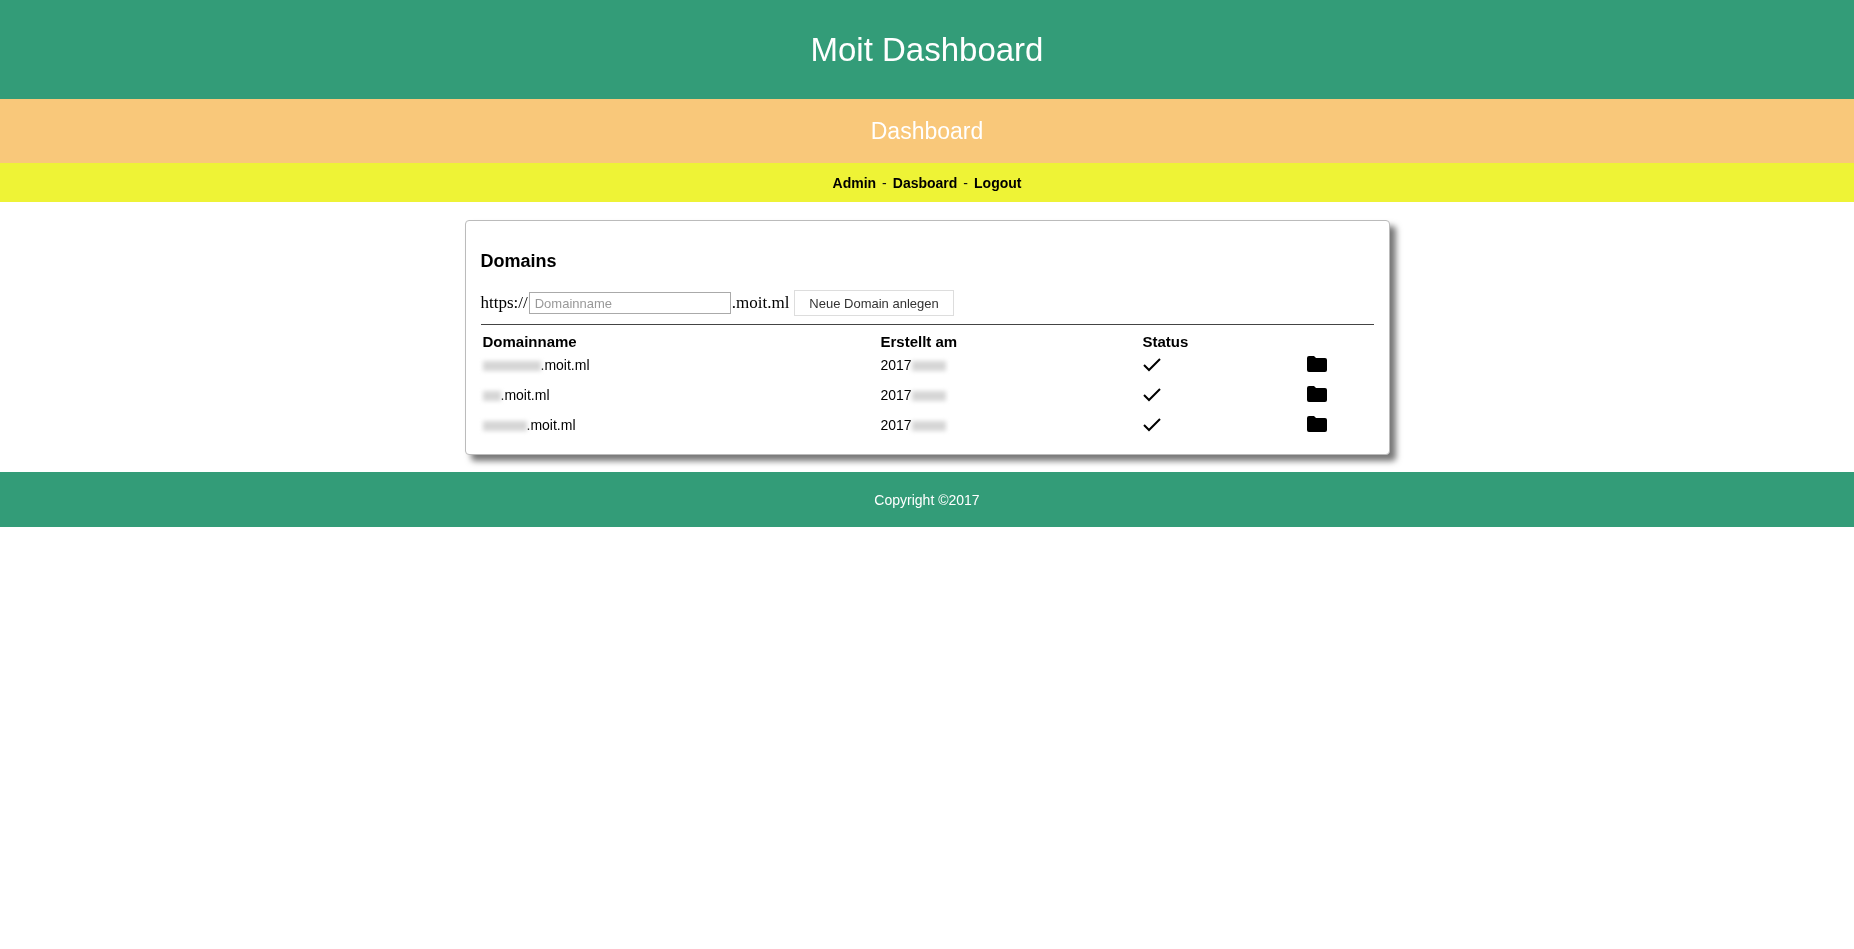 Image resolution: width=1854 pixels, height=949 pixels. I want to click on nav-link: Logout, so click(998, 182).